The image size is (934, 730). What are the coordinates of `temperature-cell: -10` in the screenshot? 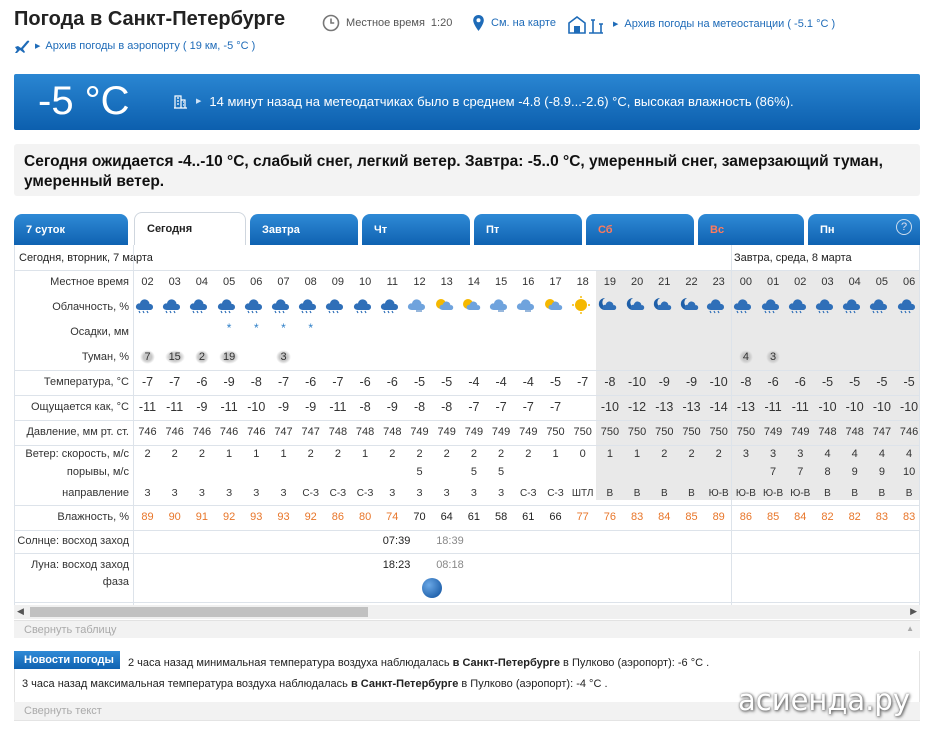 It's located at (637, 382).